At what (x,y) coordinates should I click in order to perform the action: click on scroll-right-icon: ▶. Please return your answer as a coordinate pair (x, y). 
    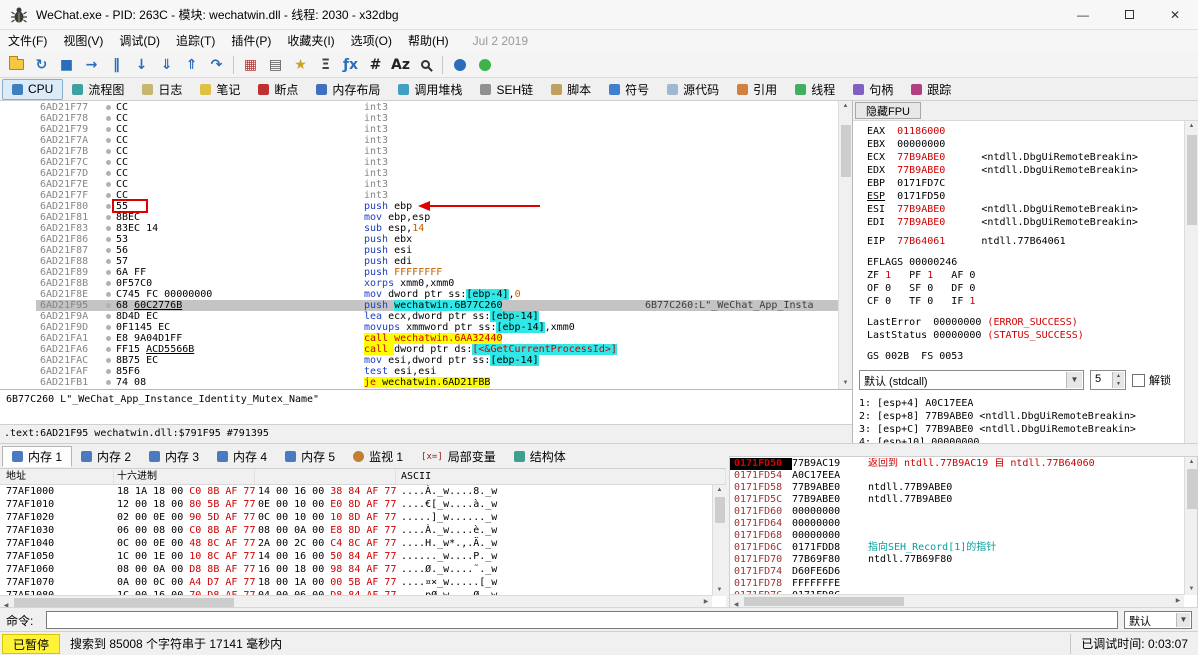
    Looking at the image, I should click on (1178, 601).